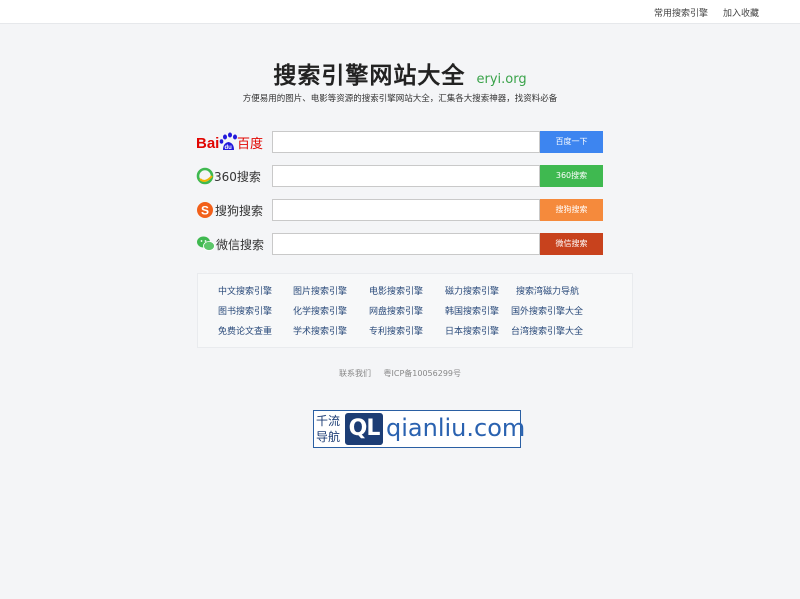 The image size is (800, 599). I want to click on 360-search-input, so click(406, 176).